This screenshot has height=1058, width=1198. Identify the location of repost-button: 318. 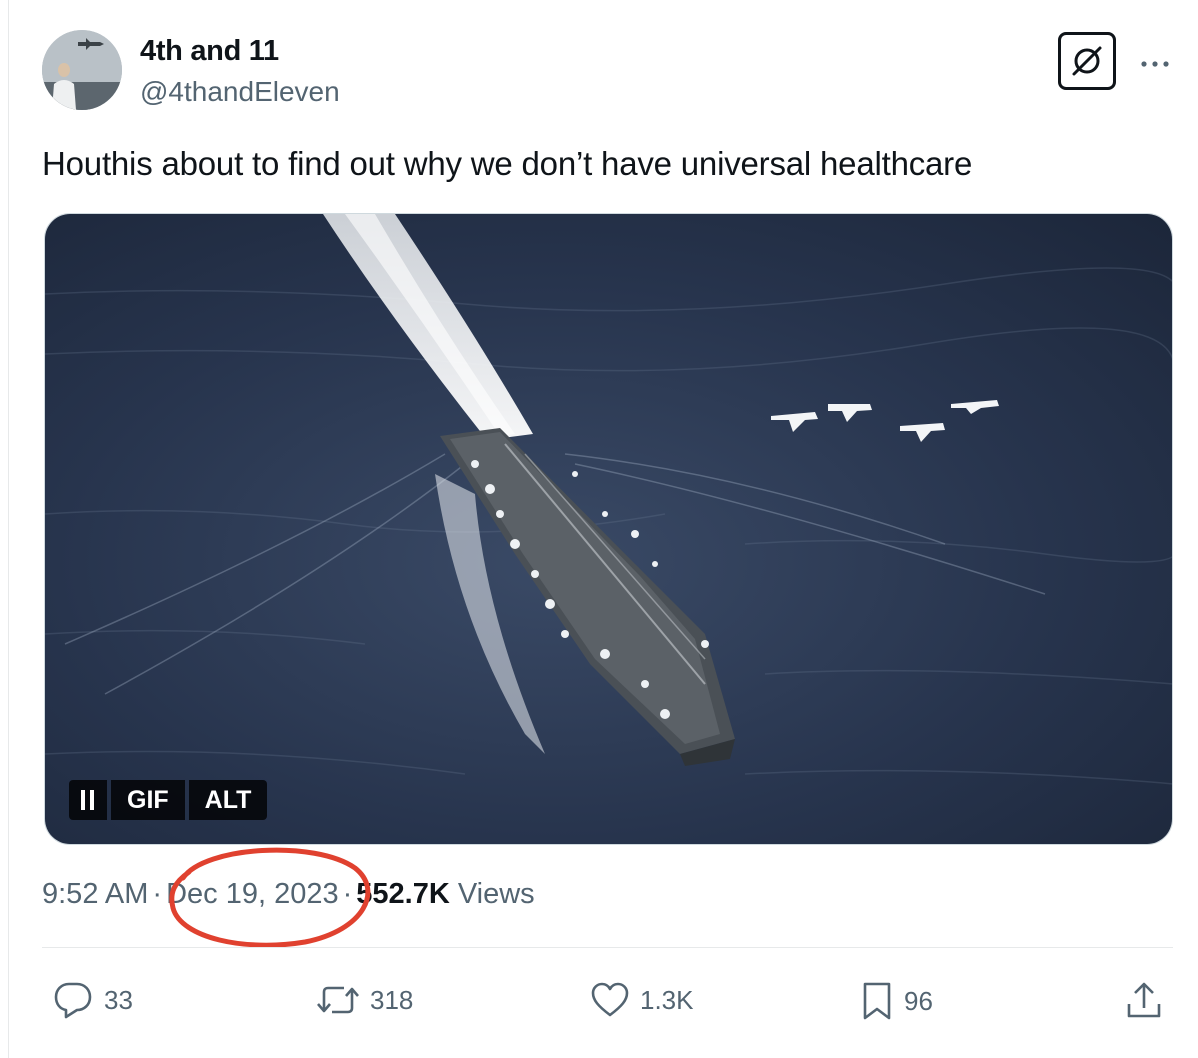
(364, 1000).